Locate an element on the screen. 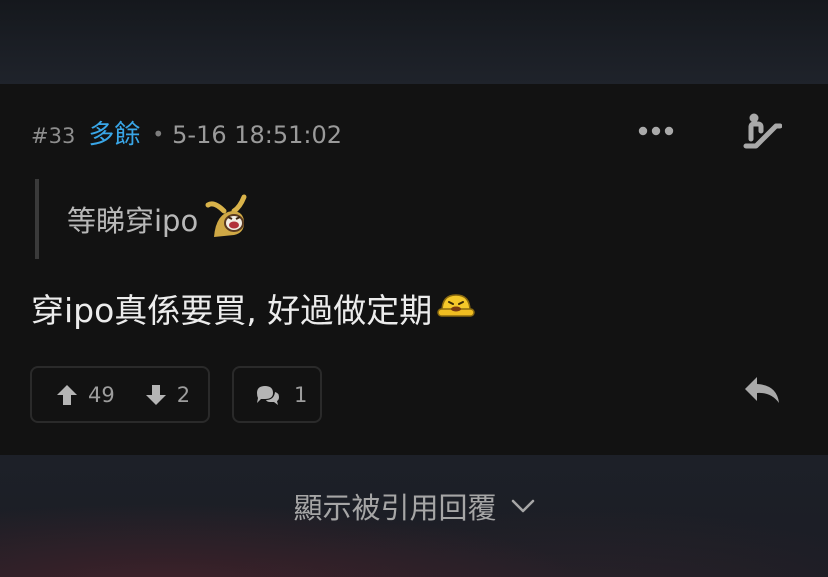 The height and width of the screenshot is (577, 828). post-number: #33 is located at coordinates (53, 136).